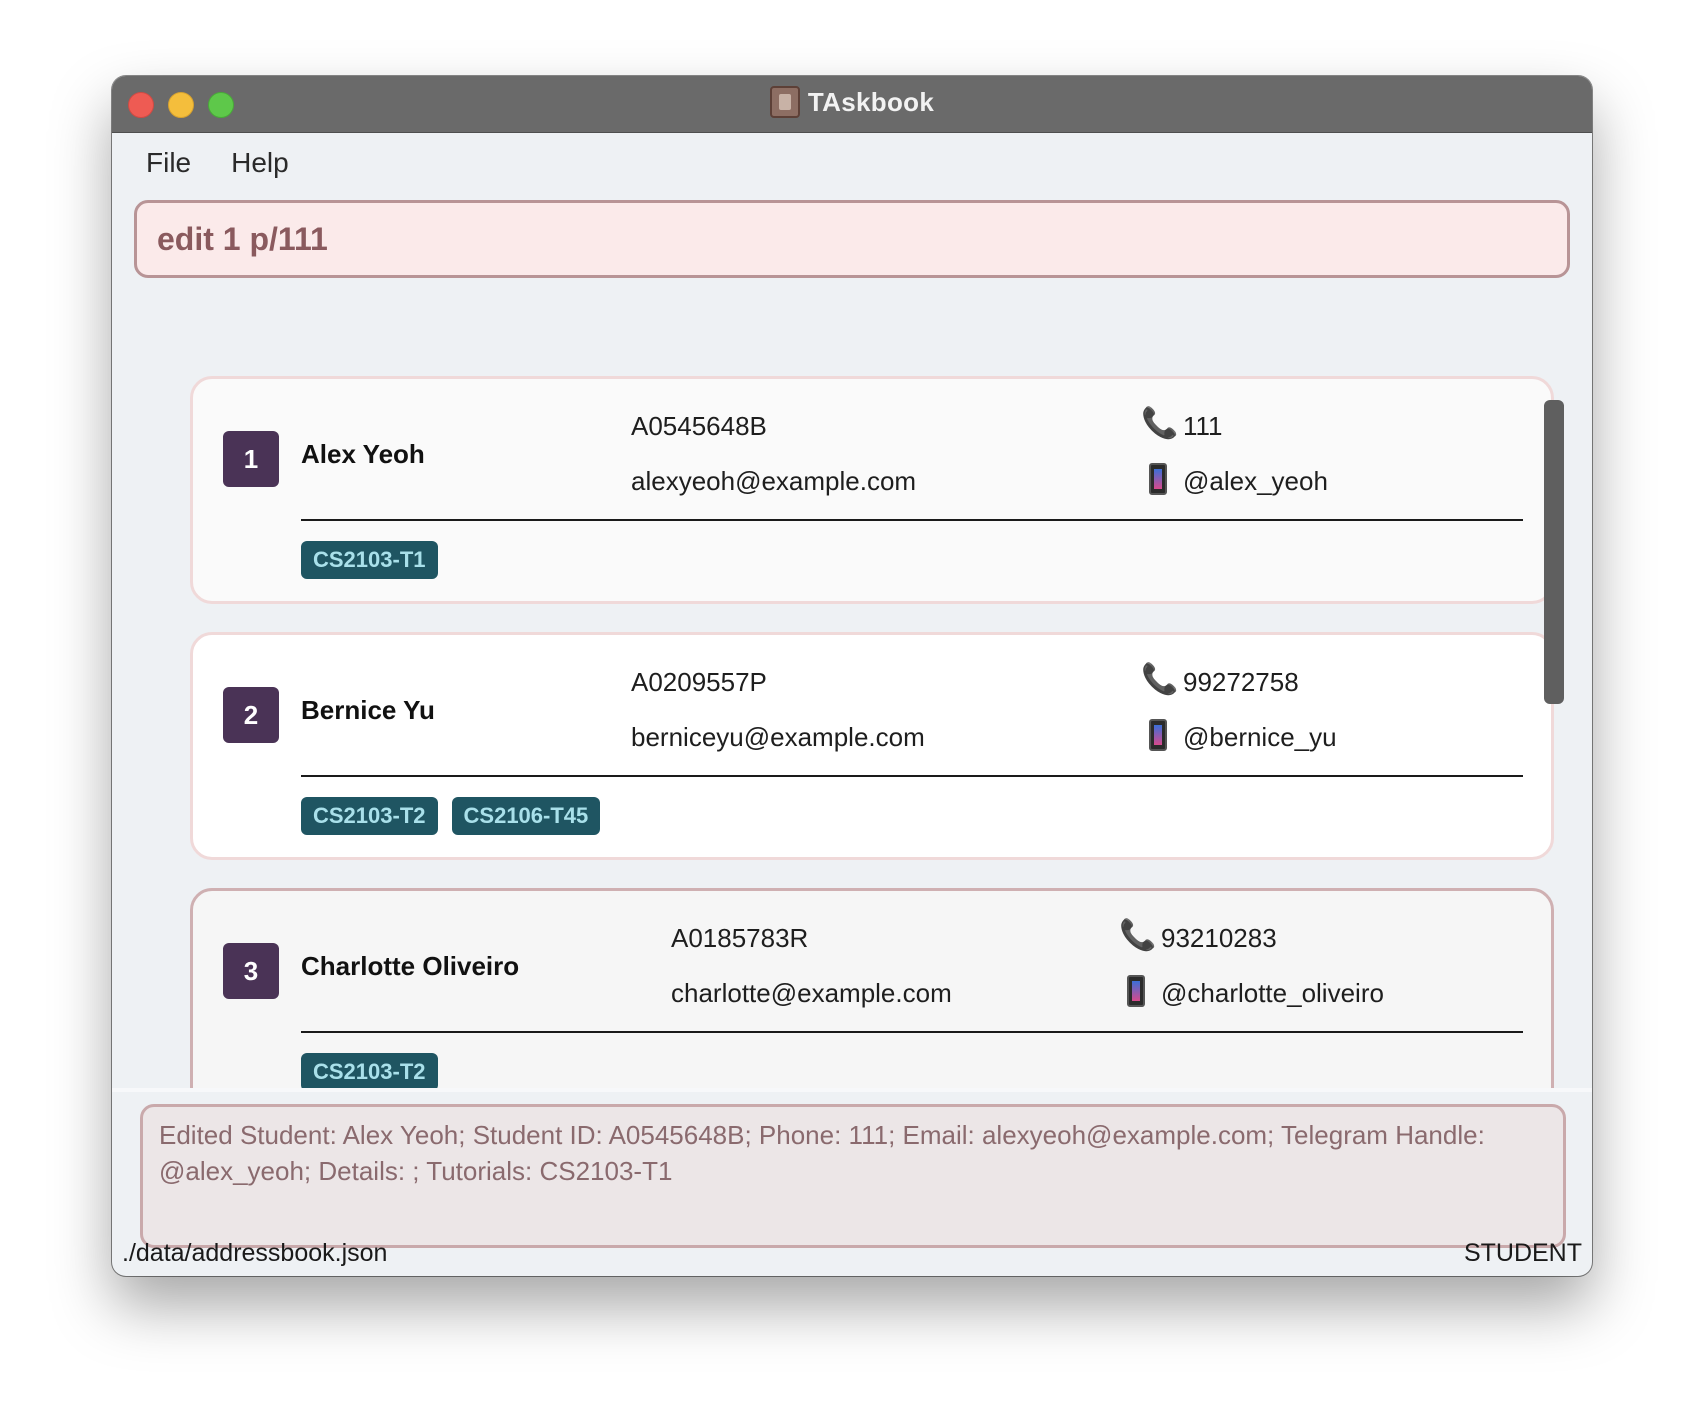 This screenshot has width=1704, height=1424. I want to click on student-phone: 99272758, so click(1241, 682).